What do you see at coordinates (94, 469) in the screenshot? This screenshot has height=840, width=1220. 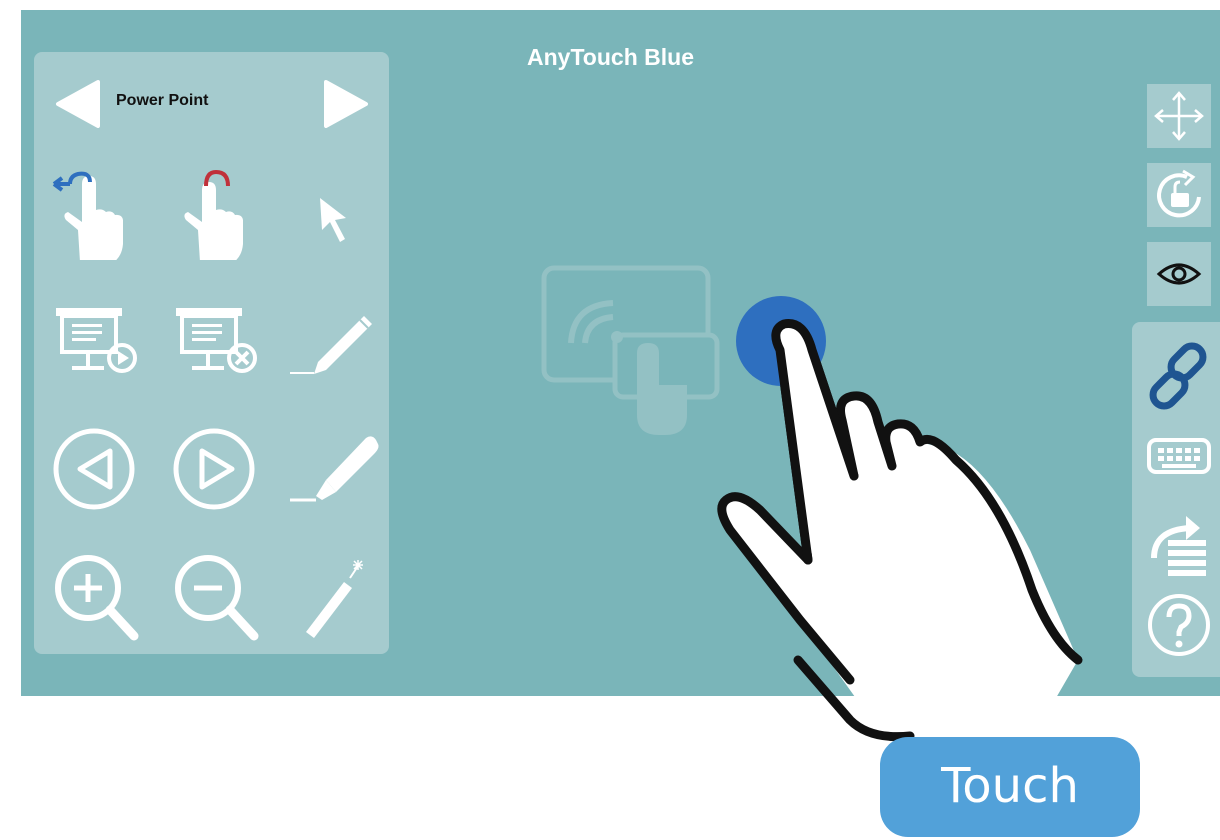 I see `previous-slide-icon` at bounding box center [94, 469].